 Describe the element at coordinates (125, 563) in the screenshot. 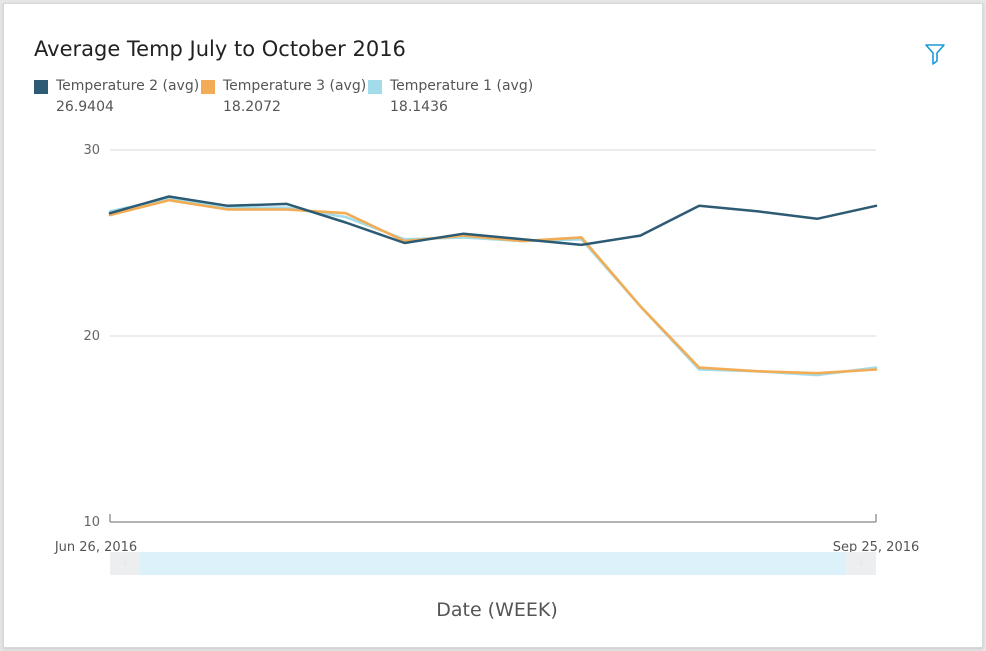

I see `scrollbar-left-handle: ⦙` at that location.